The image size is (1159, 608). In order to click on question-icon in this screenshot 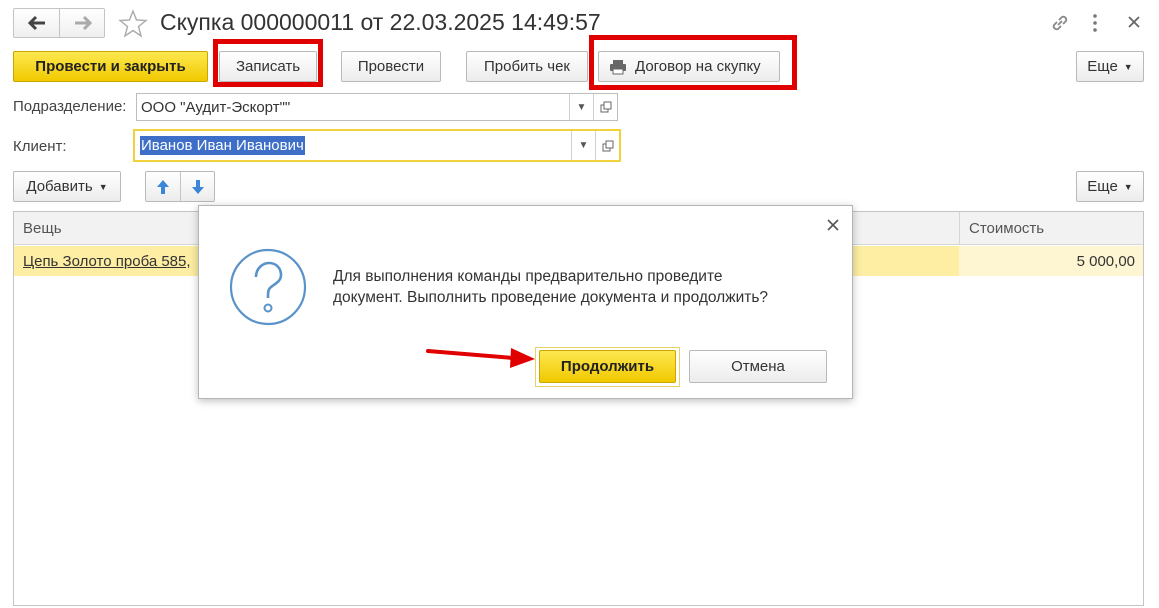, I will do `click(268, 287)`.